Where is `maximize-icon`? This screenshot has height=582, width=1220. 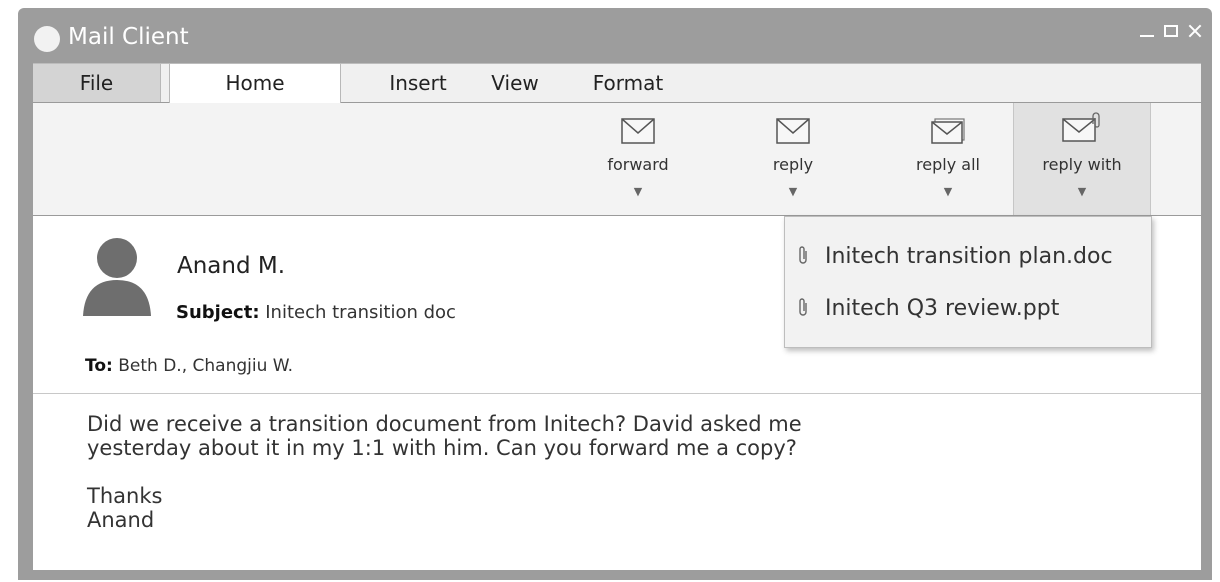 maximize-icon is located at coordinates (1171, 31).